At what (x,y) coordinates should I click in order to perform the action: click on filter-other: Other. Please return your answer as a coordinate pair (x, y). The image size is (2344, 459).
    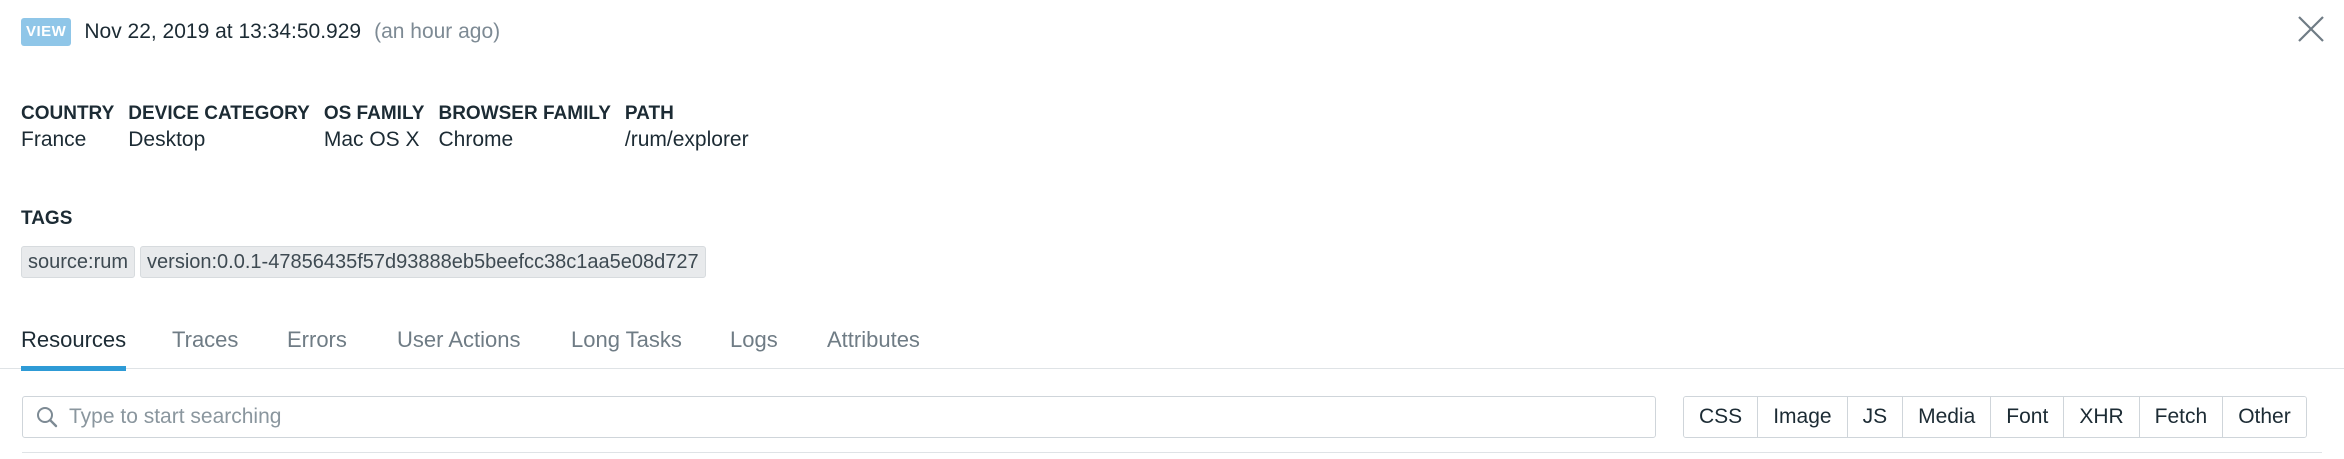
    Looking at the image, I should click on (2264, 417).